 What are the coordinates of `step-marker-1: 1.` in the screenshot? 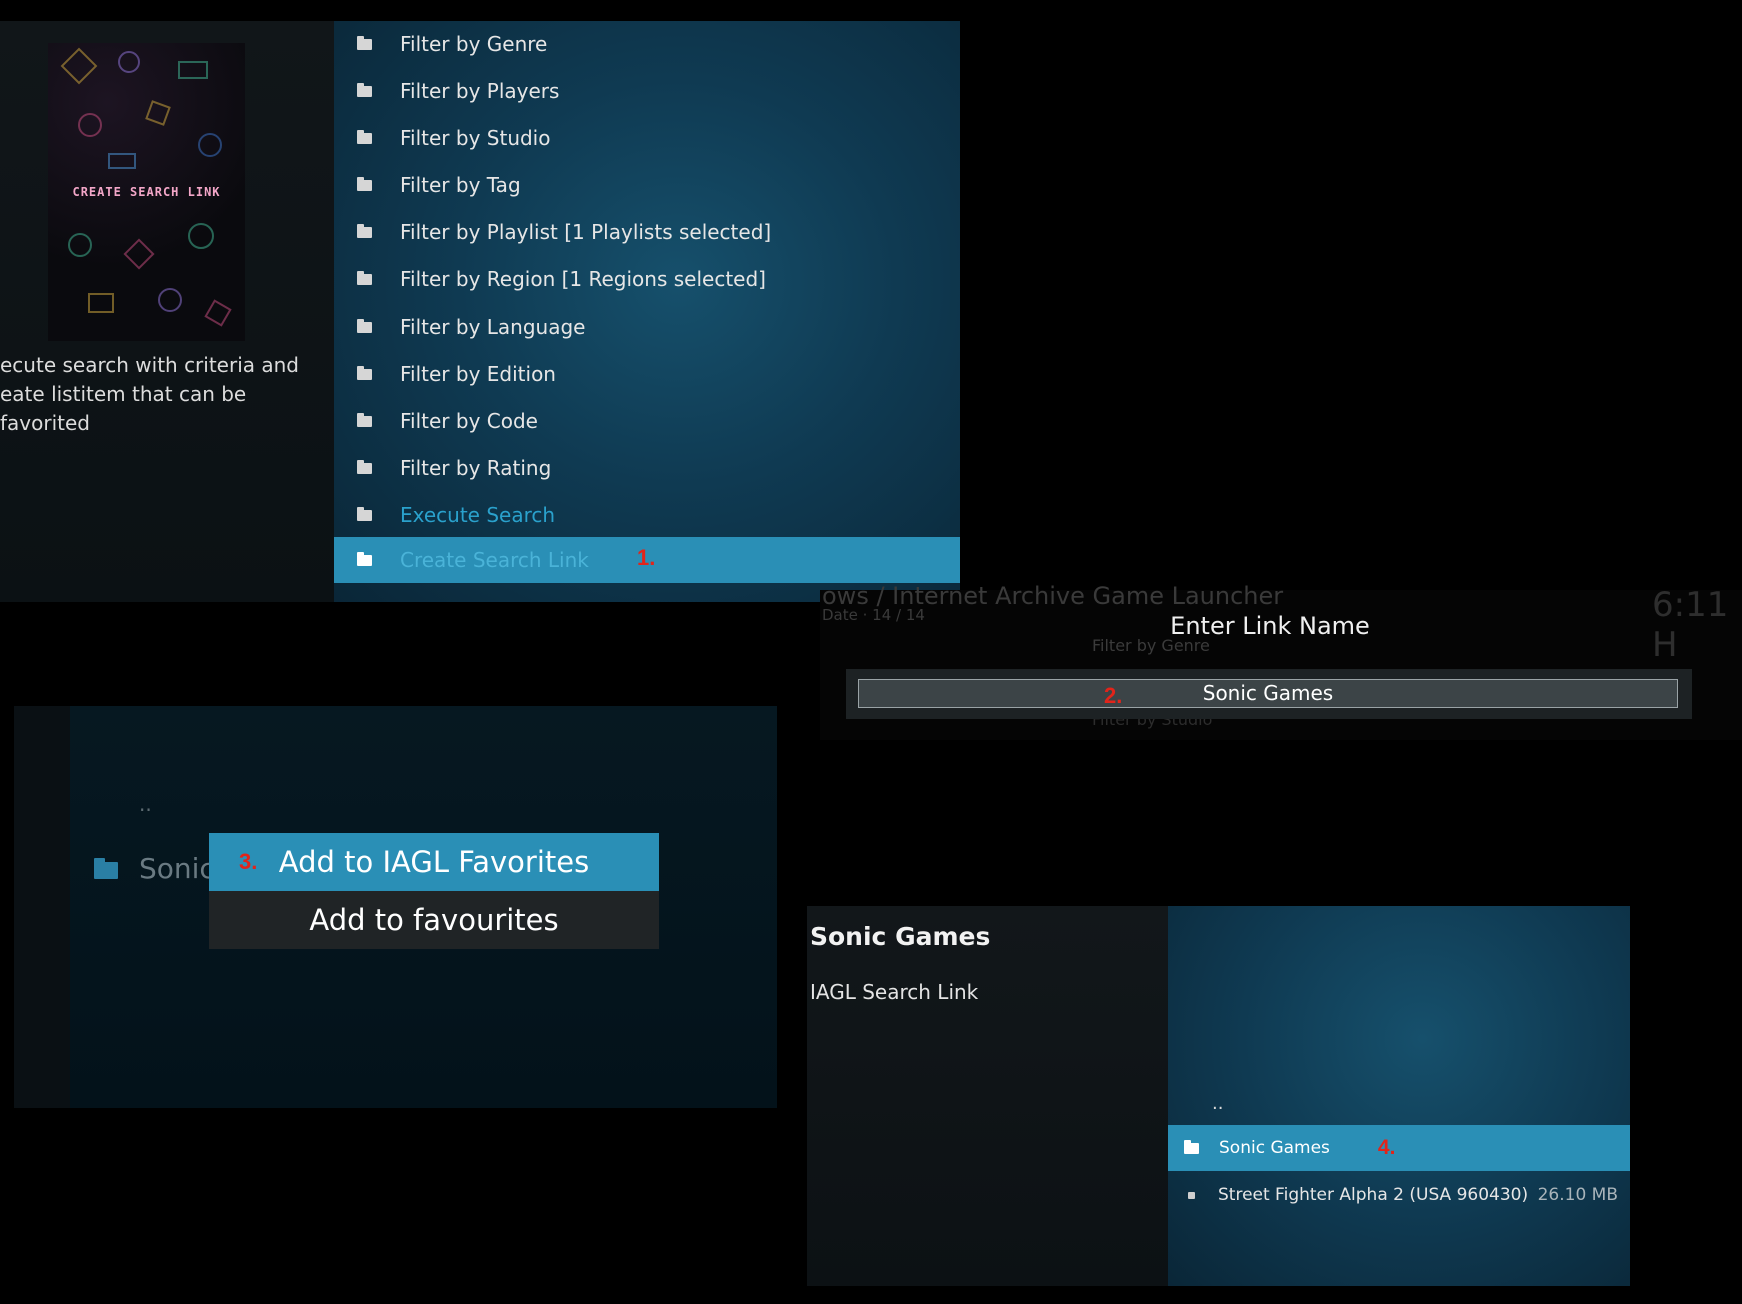 It's located at (646, 557).